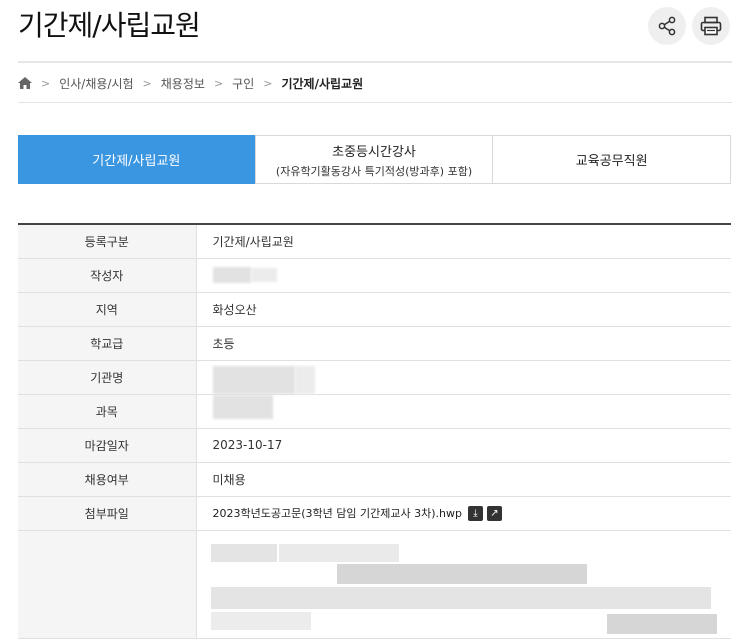 Image resolution: width=740 pixels, height=643 pixels. What do you see at coordinates (107, 479) in the screenshot?
I see `row-label: 채용여부` at bounding box center [107, 479].